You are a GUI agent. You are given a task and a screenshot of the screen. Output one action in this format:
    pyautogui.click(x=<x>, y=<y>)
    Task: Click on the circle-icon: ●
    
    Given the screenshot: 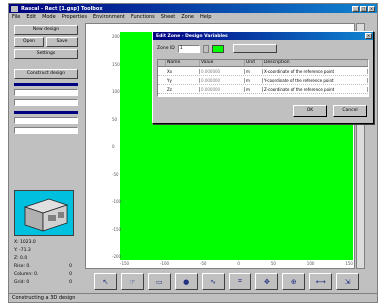 What is the action you would take?
    pyautogui.click(x=186, y=281)
    